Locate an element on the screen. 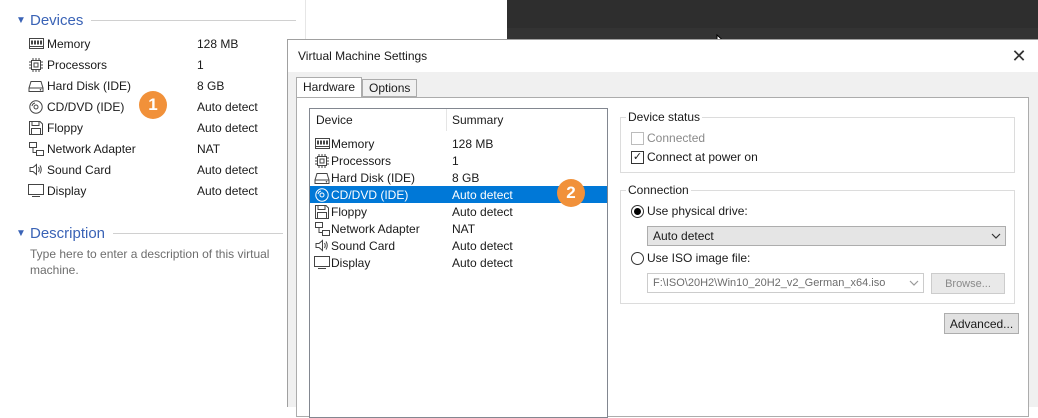 The width and height of the screenshot is (1038, 418). device-summary-row: Processors 1 is located at coordinates (163, 64).